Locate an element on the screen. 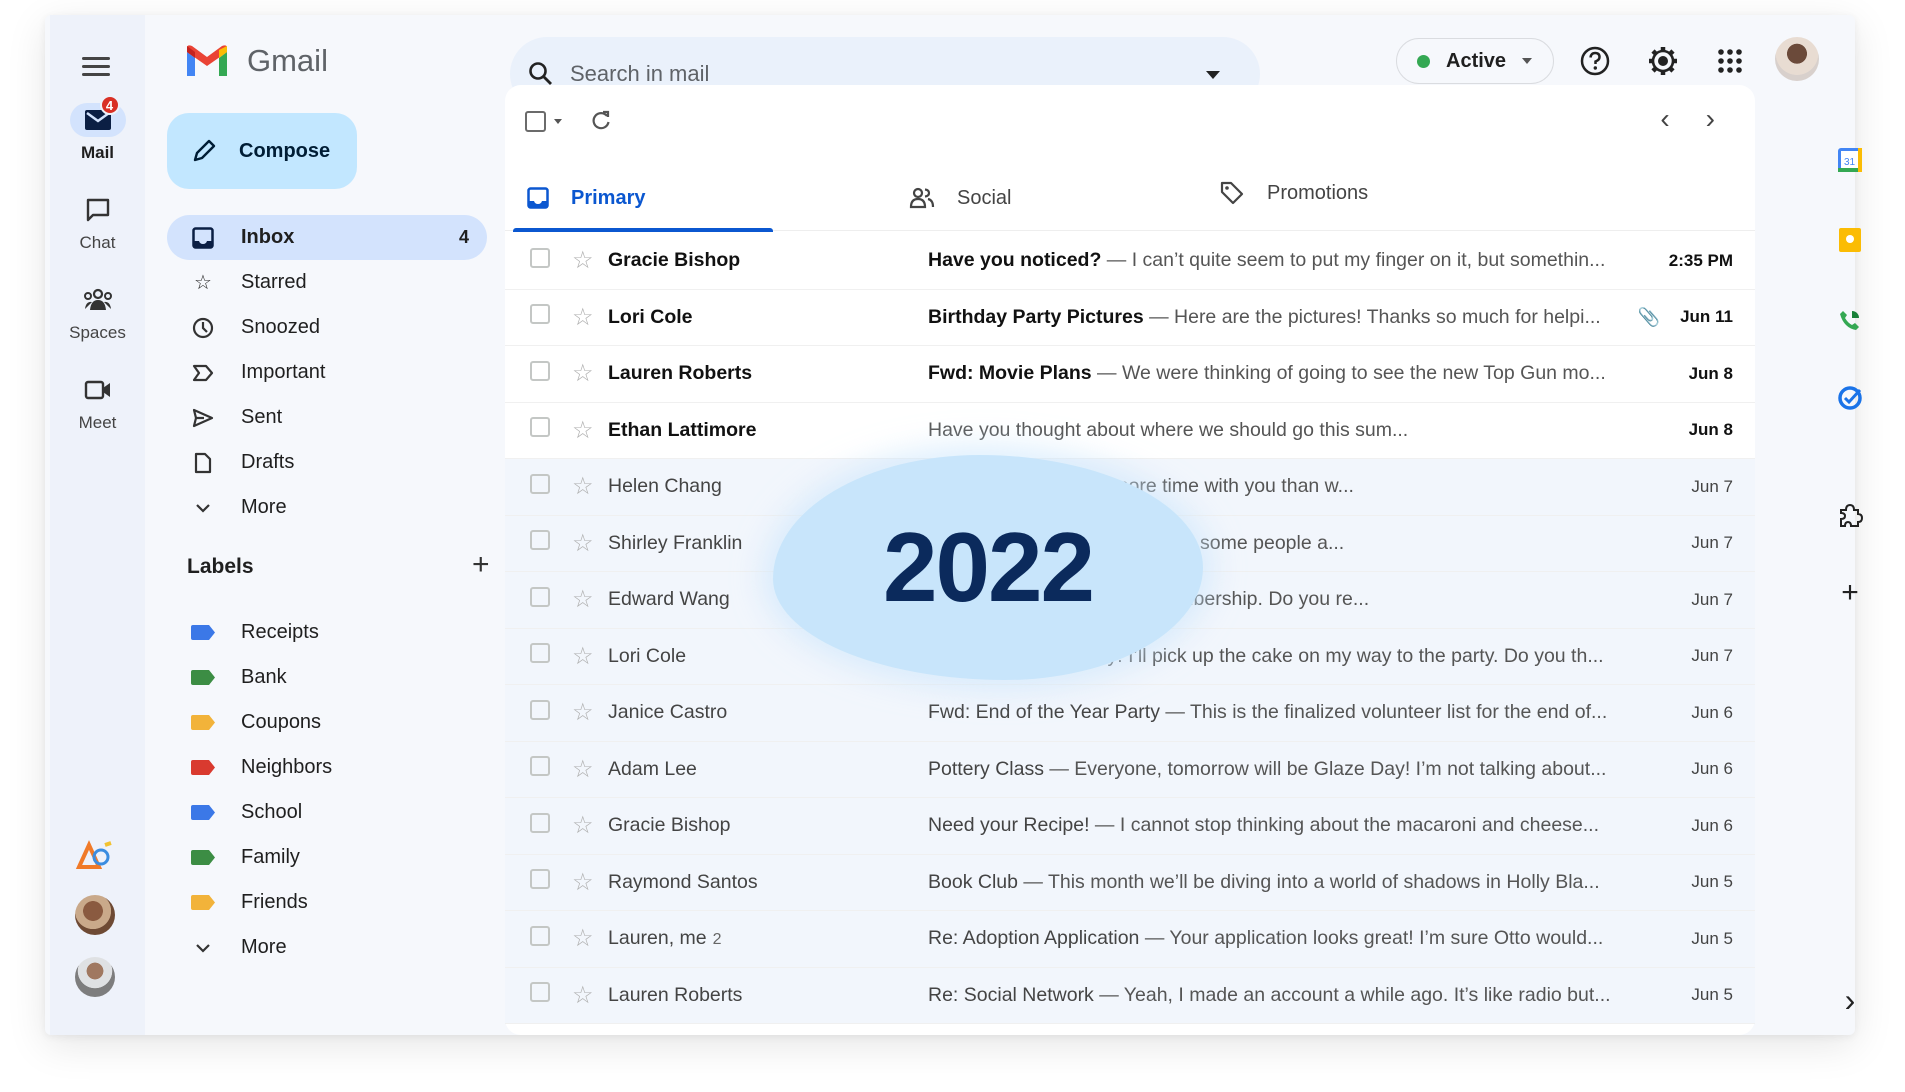 The width and height of the screenshot is (1905, 1092). nav-item-sent: Sent is located at coordinates (327, 417).